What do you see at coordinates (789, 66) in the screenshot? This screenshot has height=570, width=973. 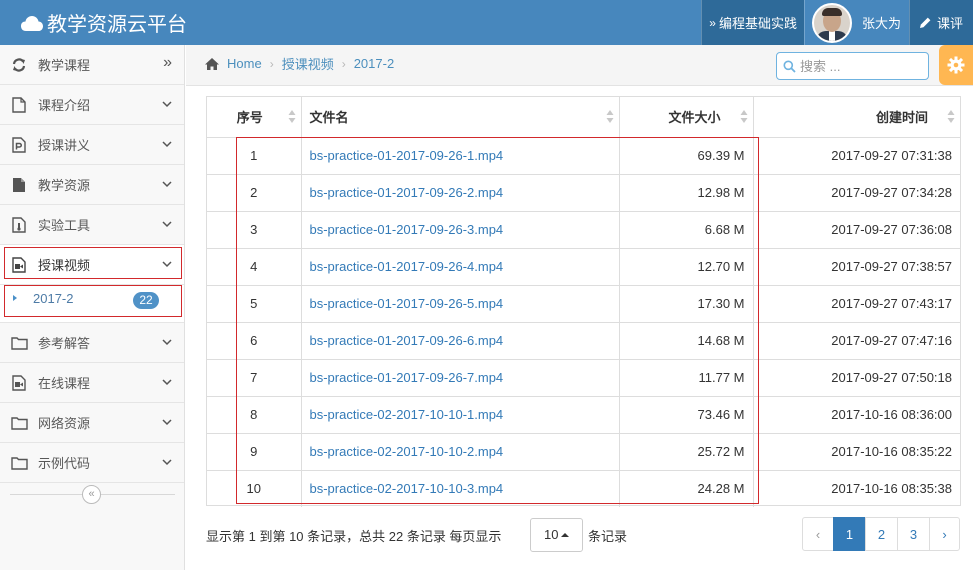 I see `search-icon` at bounding box center [789, 66].